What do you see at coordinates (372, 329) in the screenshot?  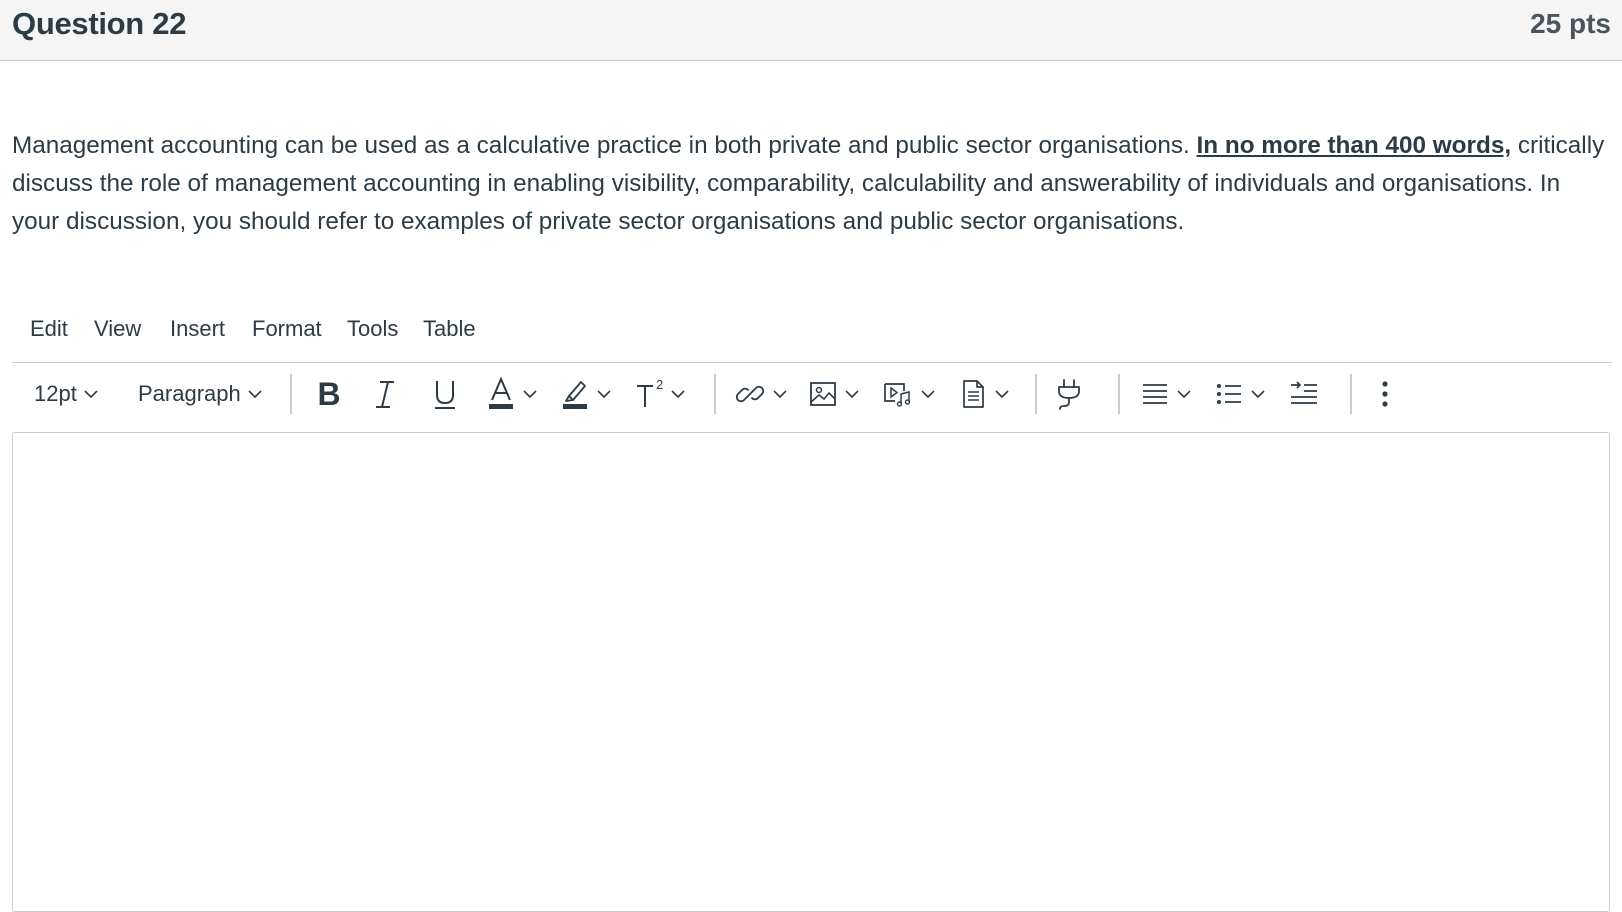 I see `menu-tools: Tools` at bounding box center [372, 329].